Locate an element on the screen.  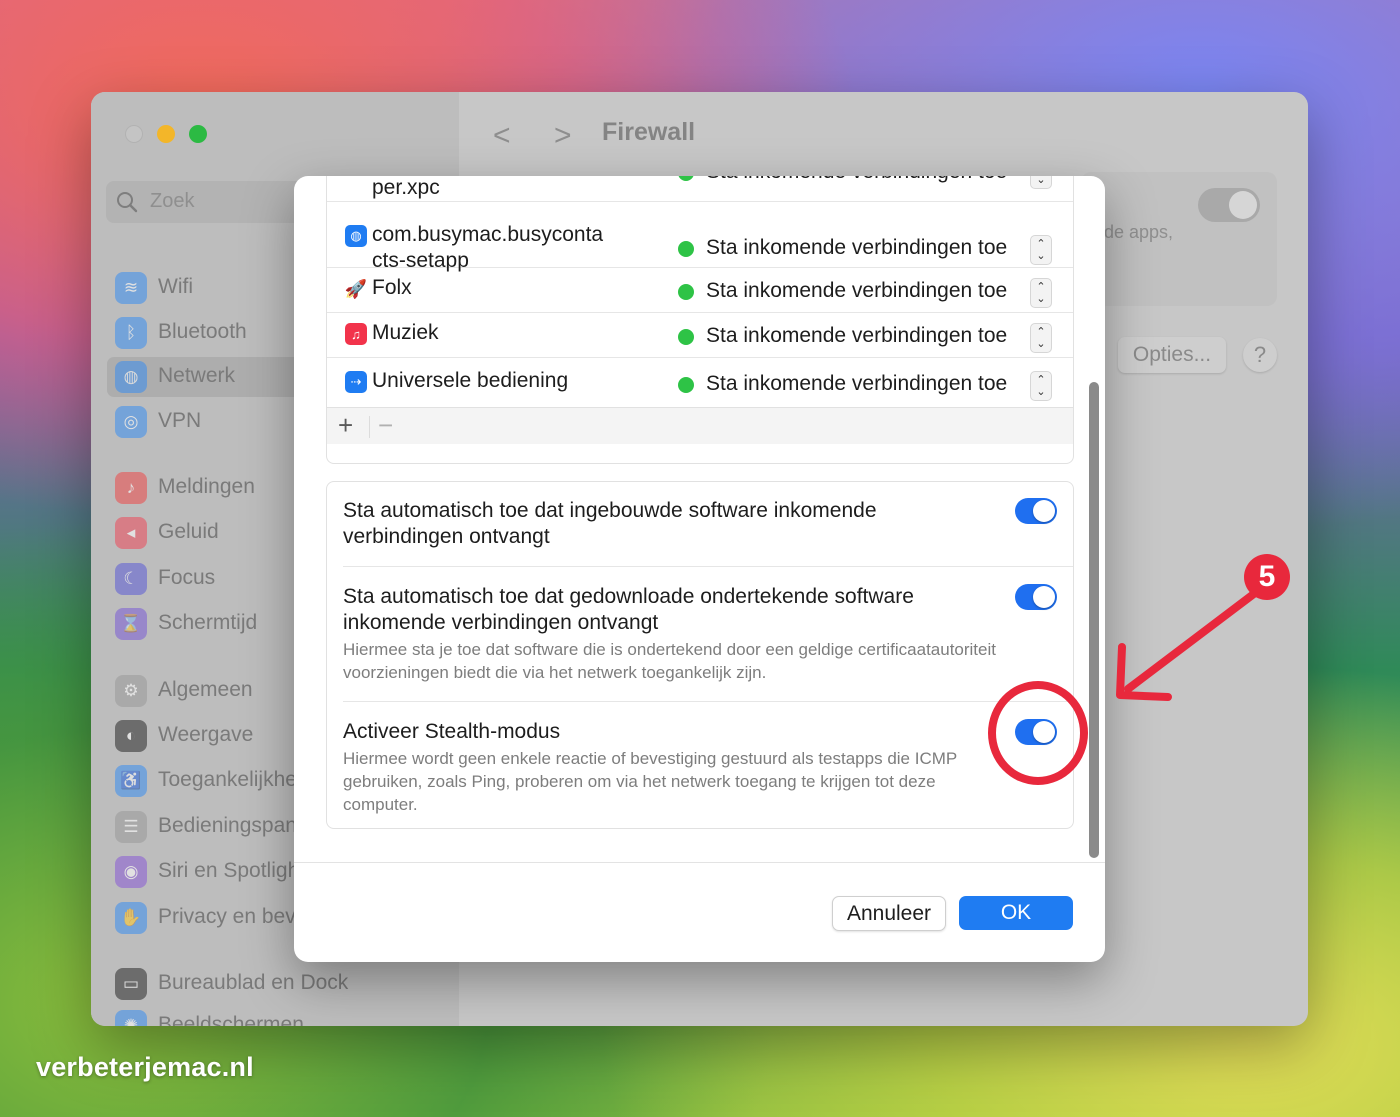
table-row: 🚀 Folx Sta inkomende verbindingen toe ⌃ ⌄ is located at coordinates (700, 290).